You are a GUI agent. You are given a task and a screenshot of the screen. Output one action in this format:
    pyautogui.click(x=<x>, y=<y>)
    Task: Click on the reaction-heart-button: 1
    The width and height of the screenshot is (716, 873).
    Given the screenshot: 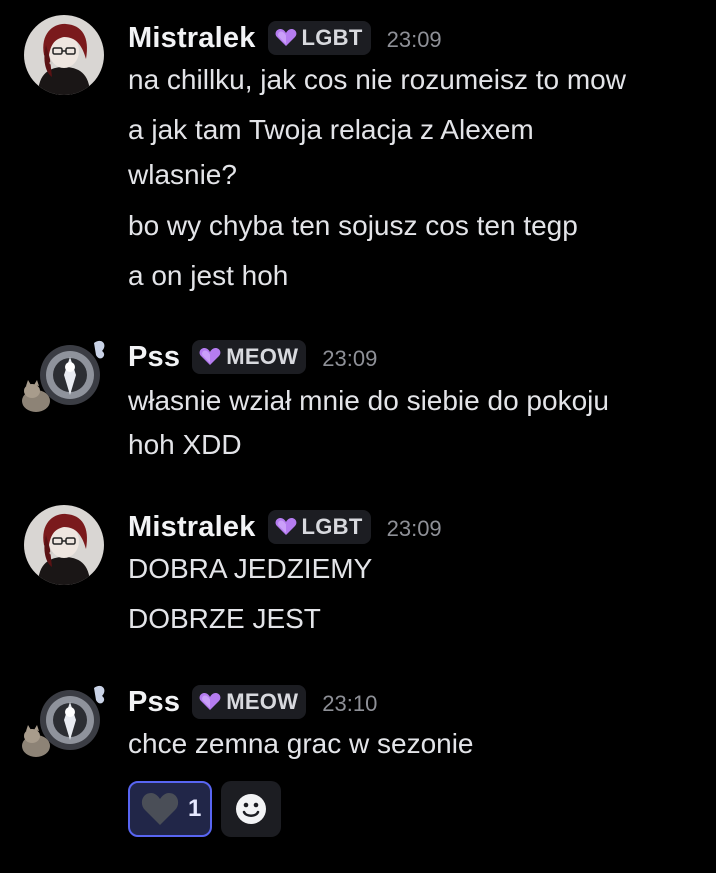 What is the action you would take?
    pyautogui.click(x=170, y=809)
    